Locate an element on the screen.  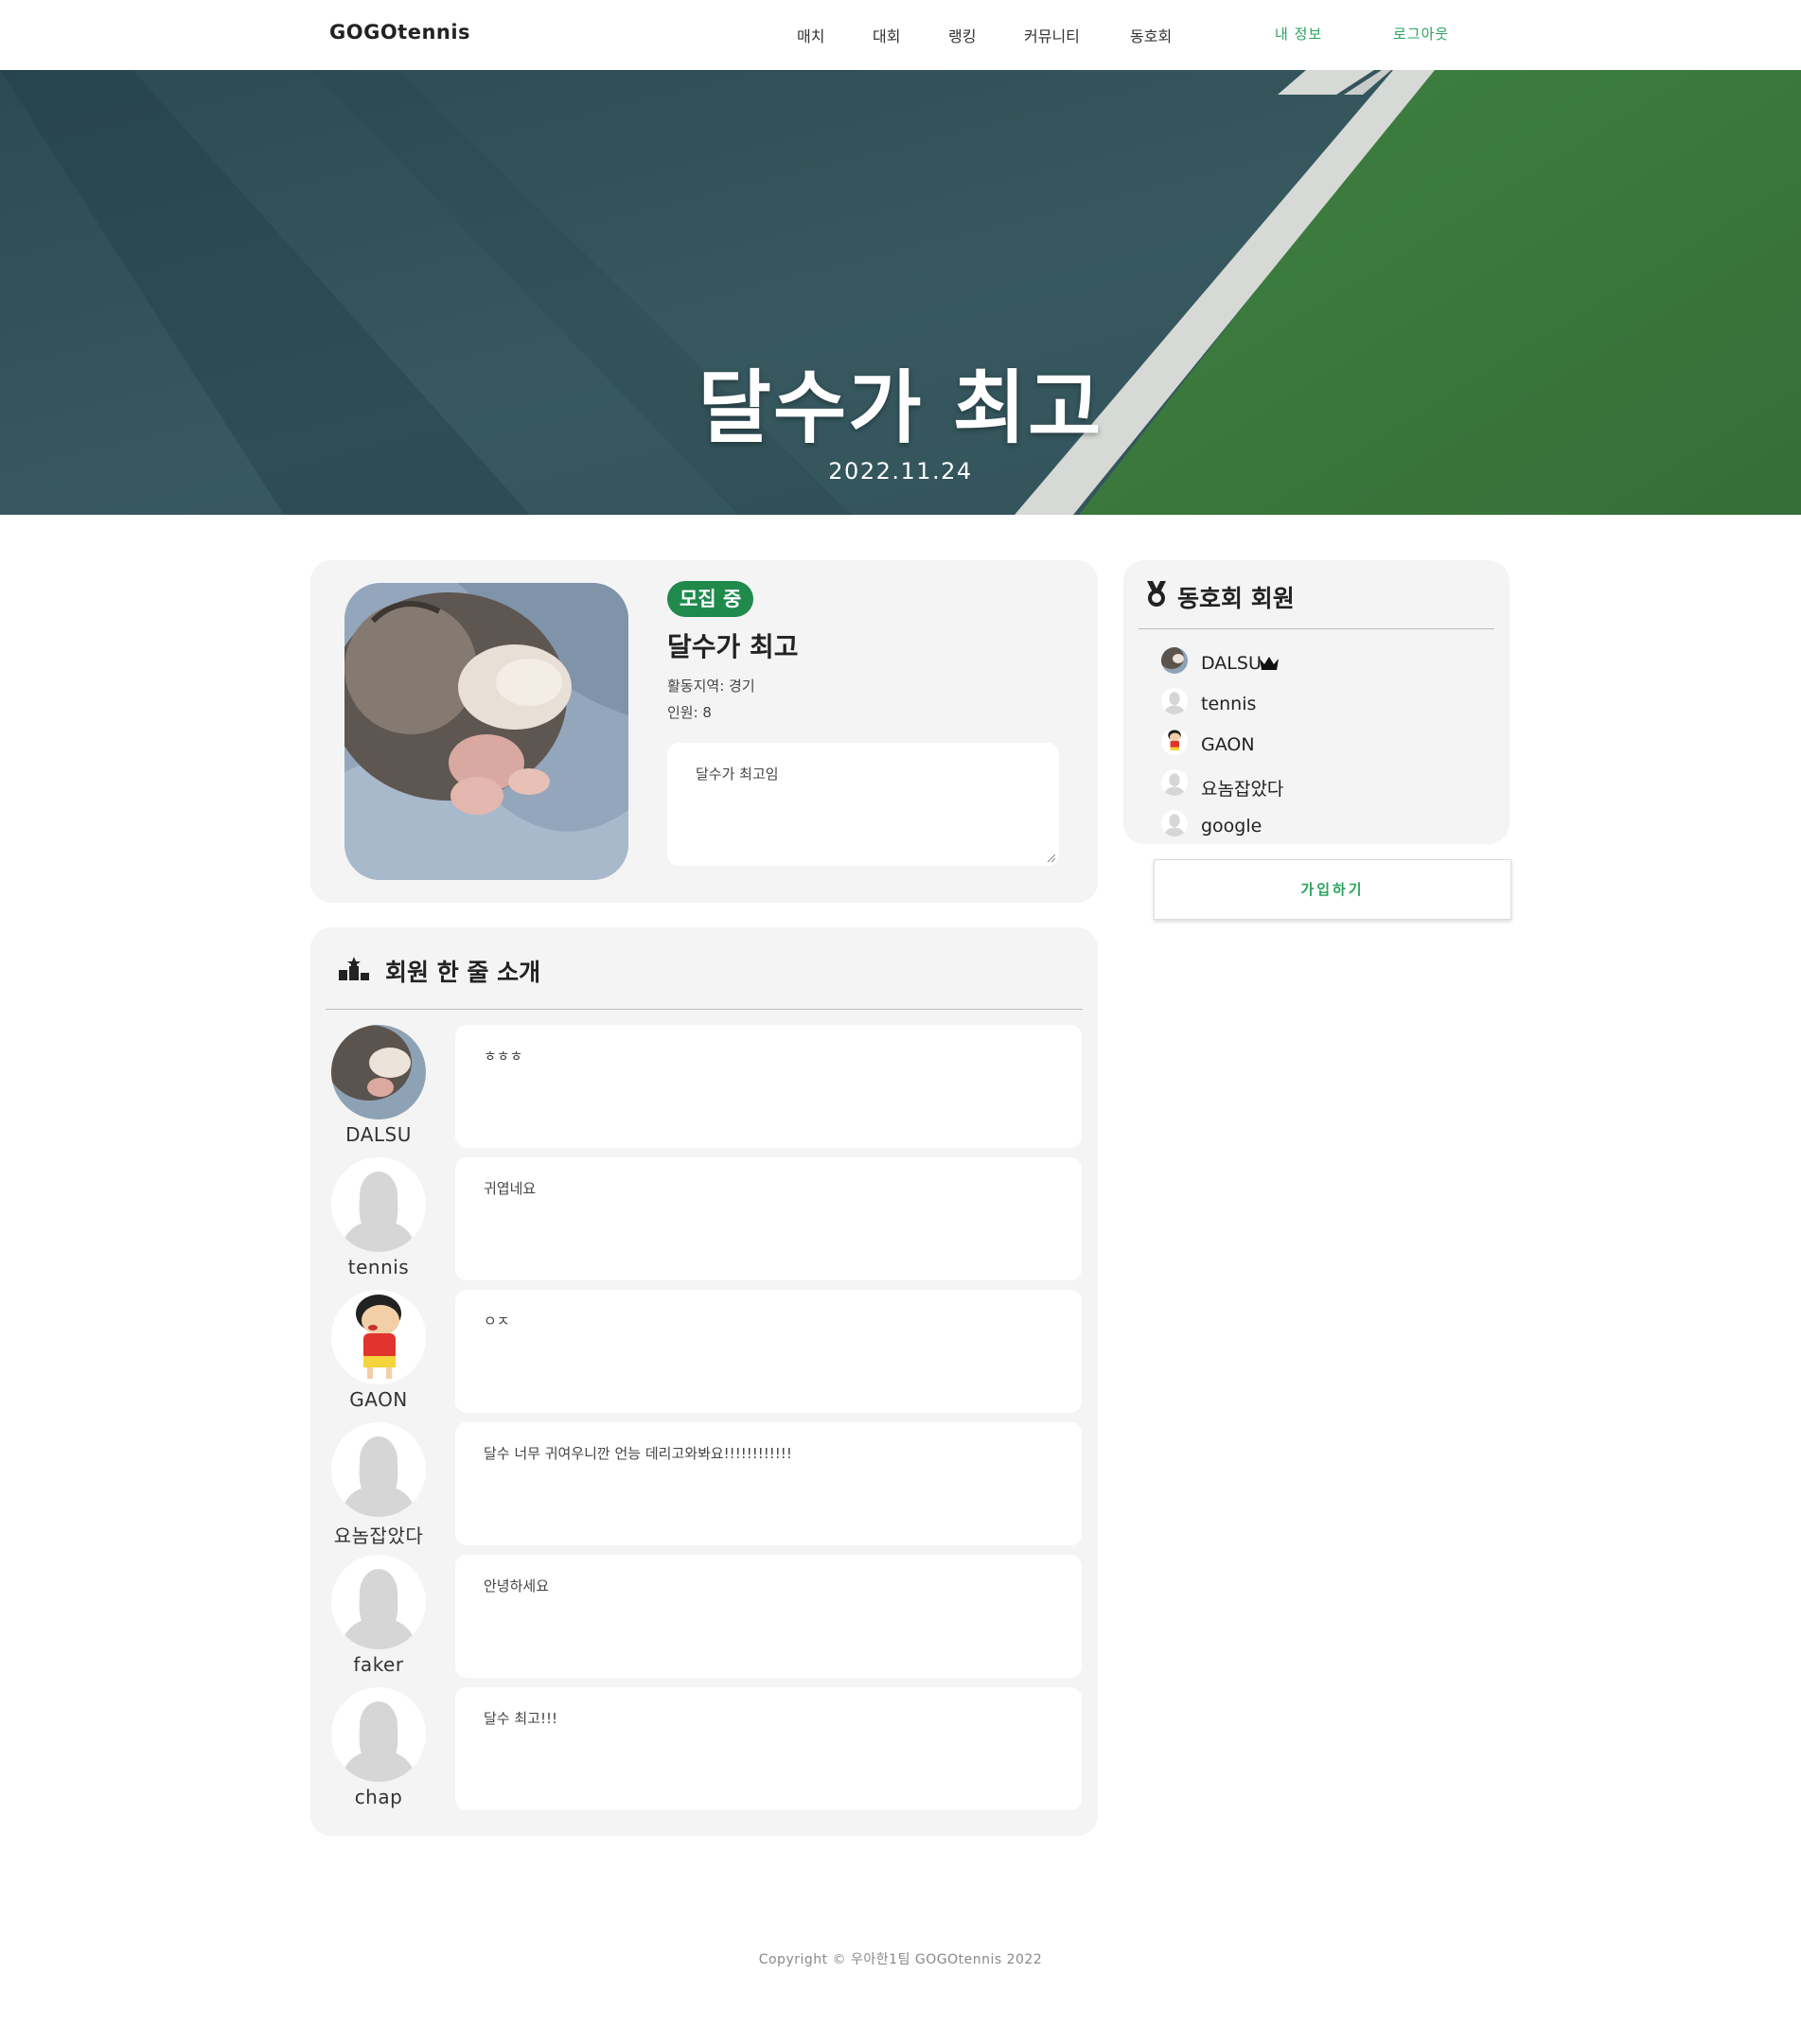
intro-row-dalsu: DALSU ㅎㅎㅎ is located at coordinates (704, 1086).